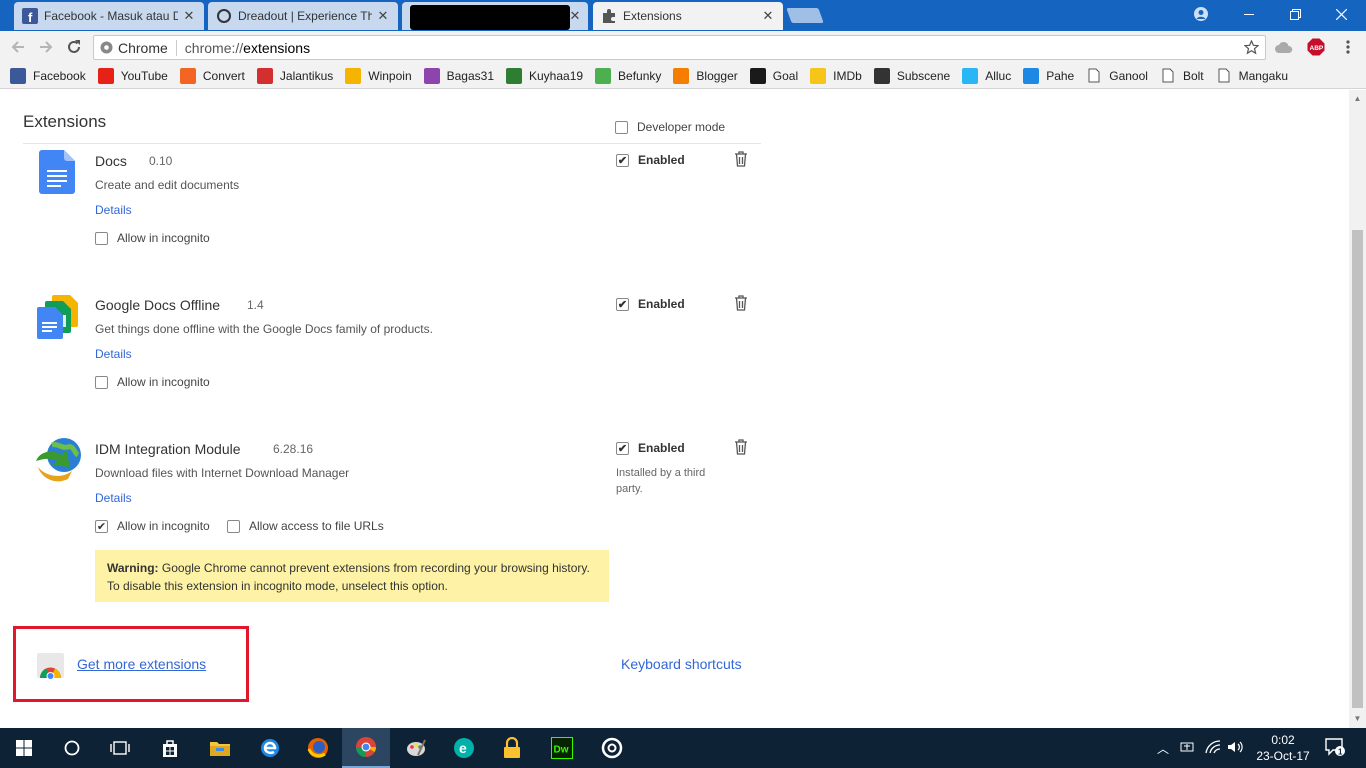 Image resolution: width=1366 pixels, height=768 pixels. Describe the element at coordinates (318, 748) in the screenshot. I see `firefox-icon` at that location.